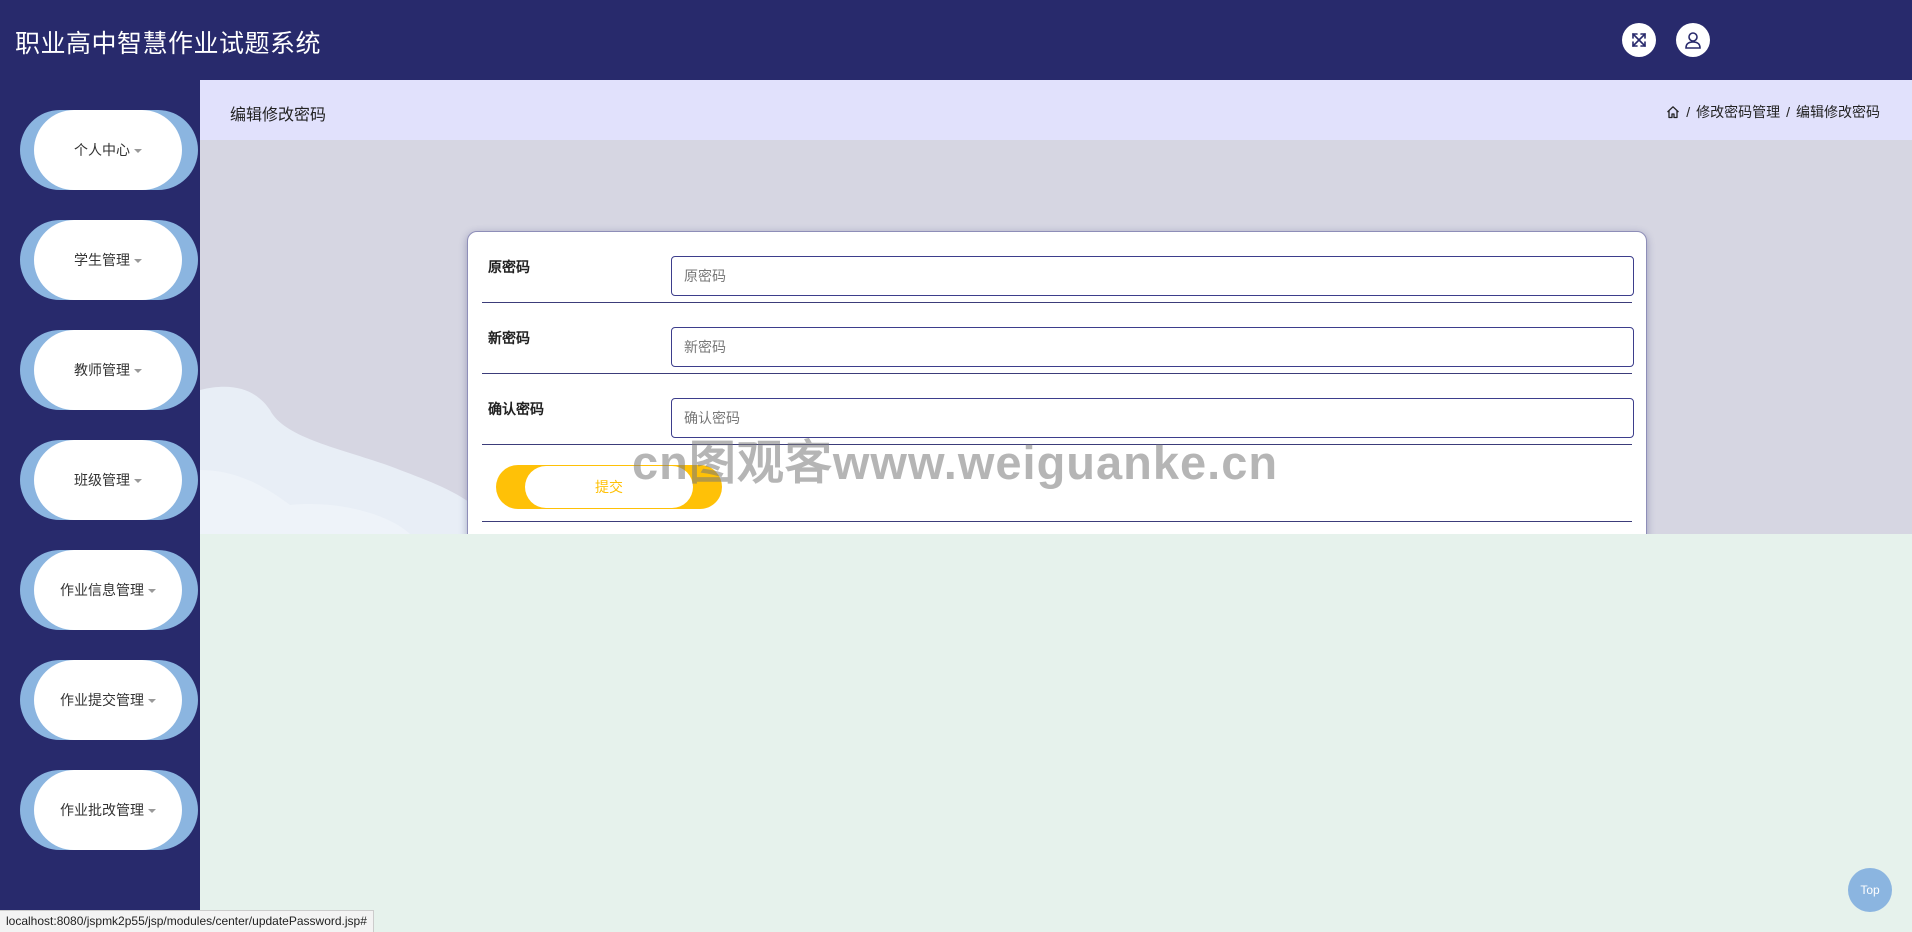  I want to click on home-icon, so click(1673, 112).